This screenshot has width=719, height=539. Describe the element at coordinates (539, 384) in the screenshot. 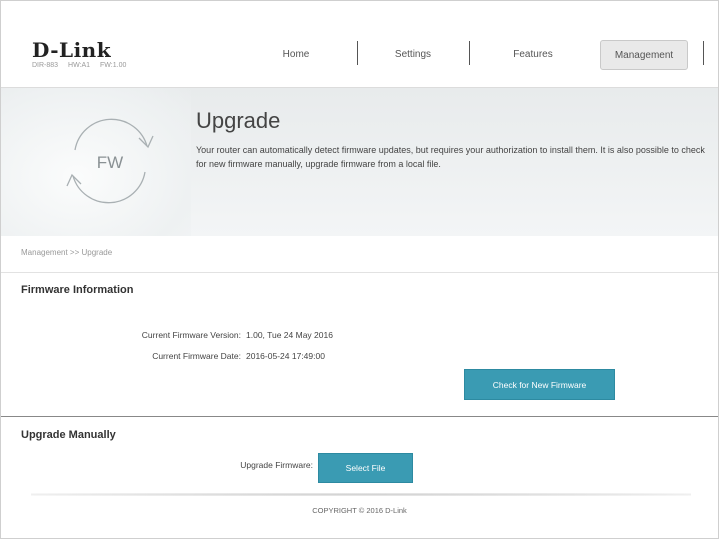

I see `check-new-firmware-button: Check for New Firmware` at that location.